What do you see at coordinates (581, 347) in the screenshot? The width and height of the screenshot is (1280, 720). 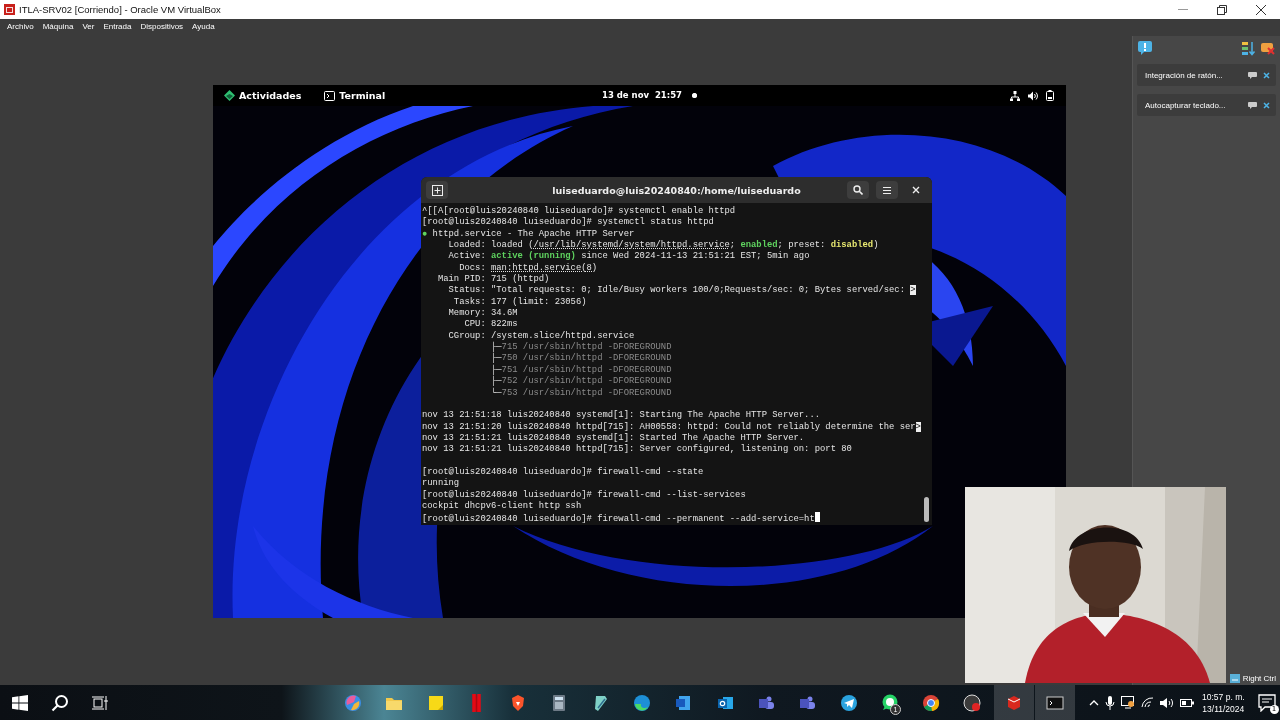 I see `terminal-line: ├─715 /usr/sbin/httpd -DFOREGROUND` at bounding box center [581, 347].